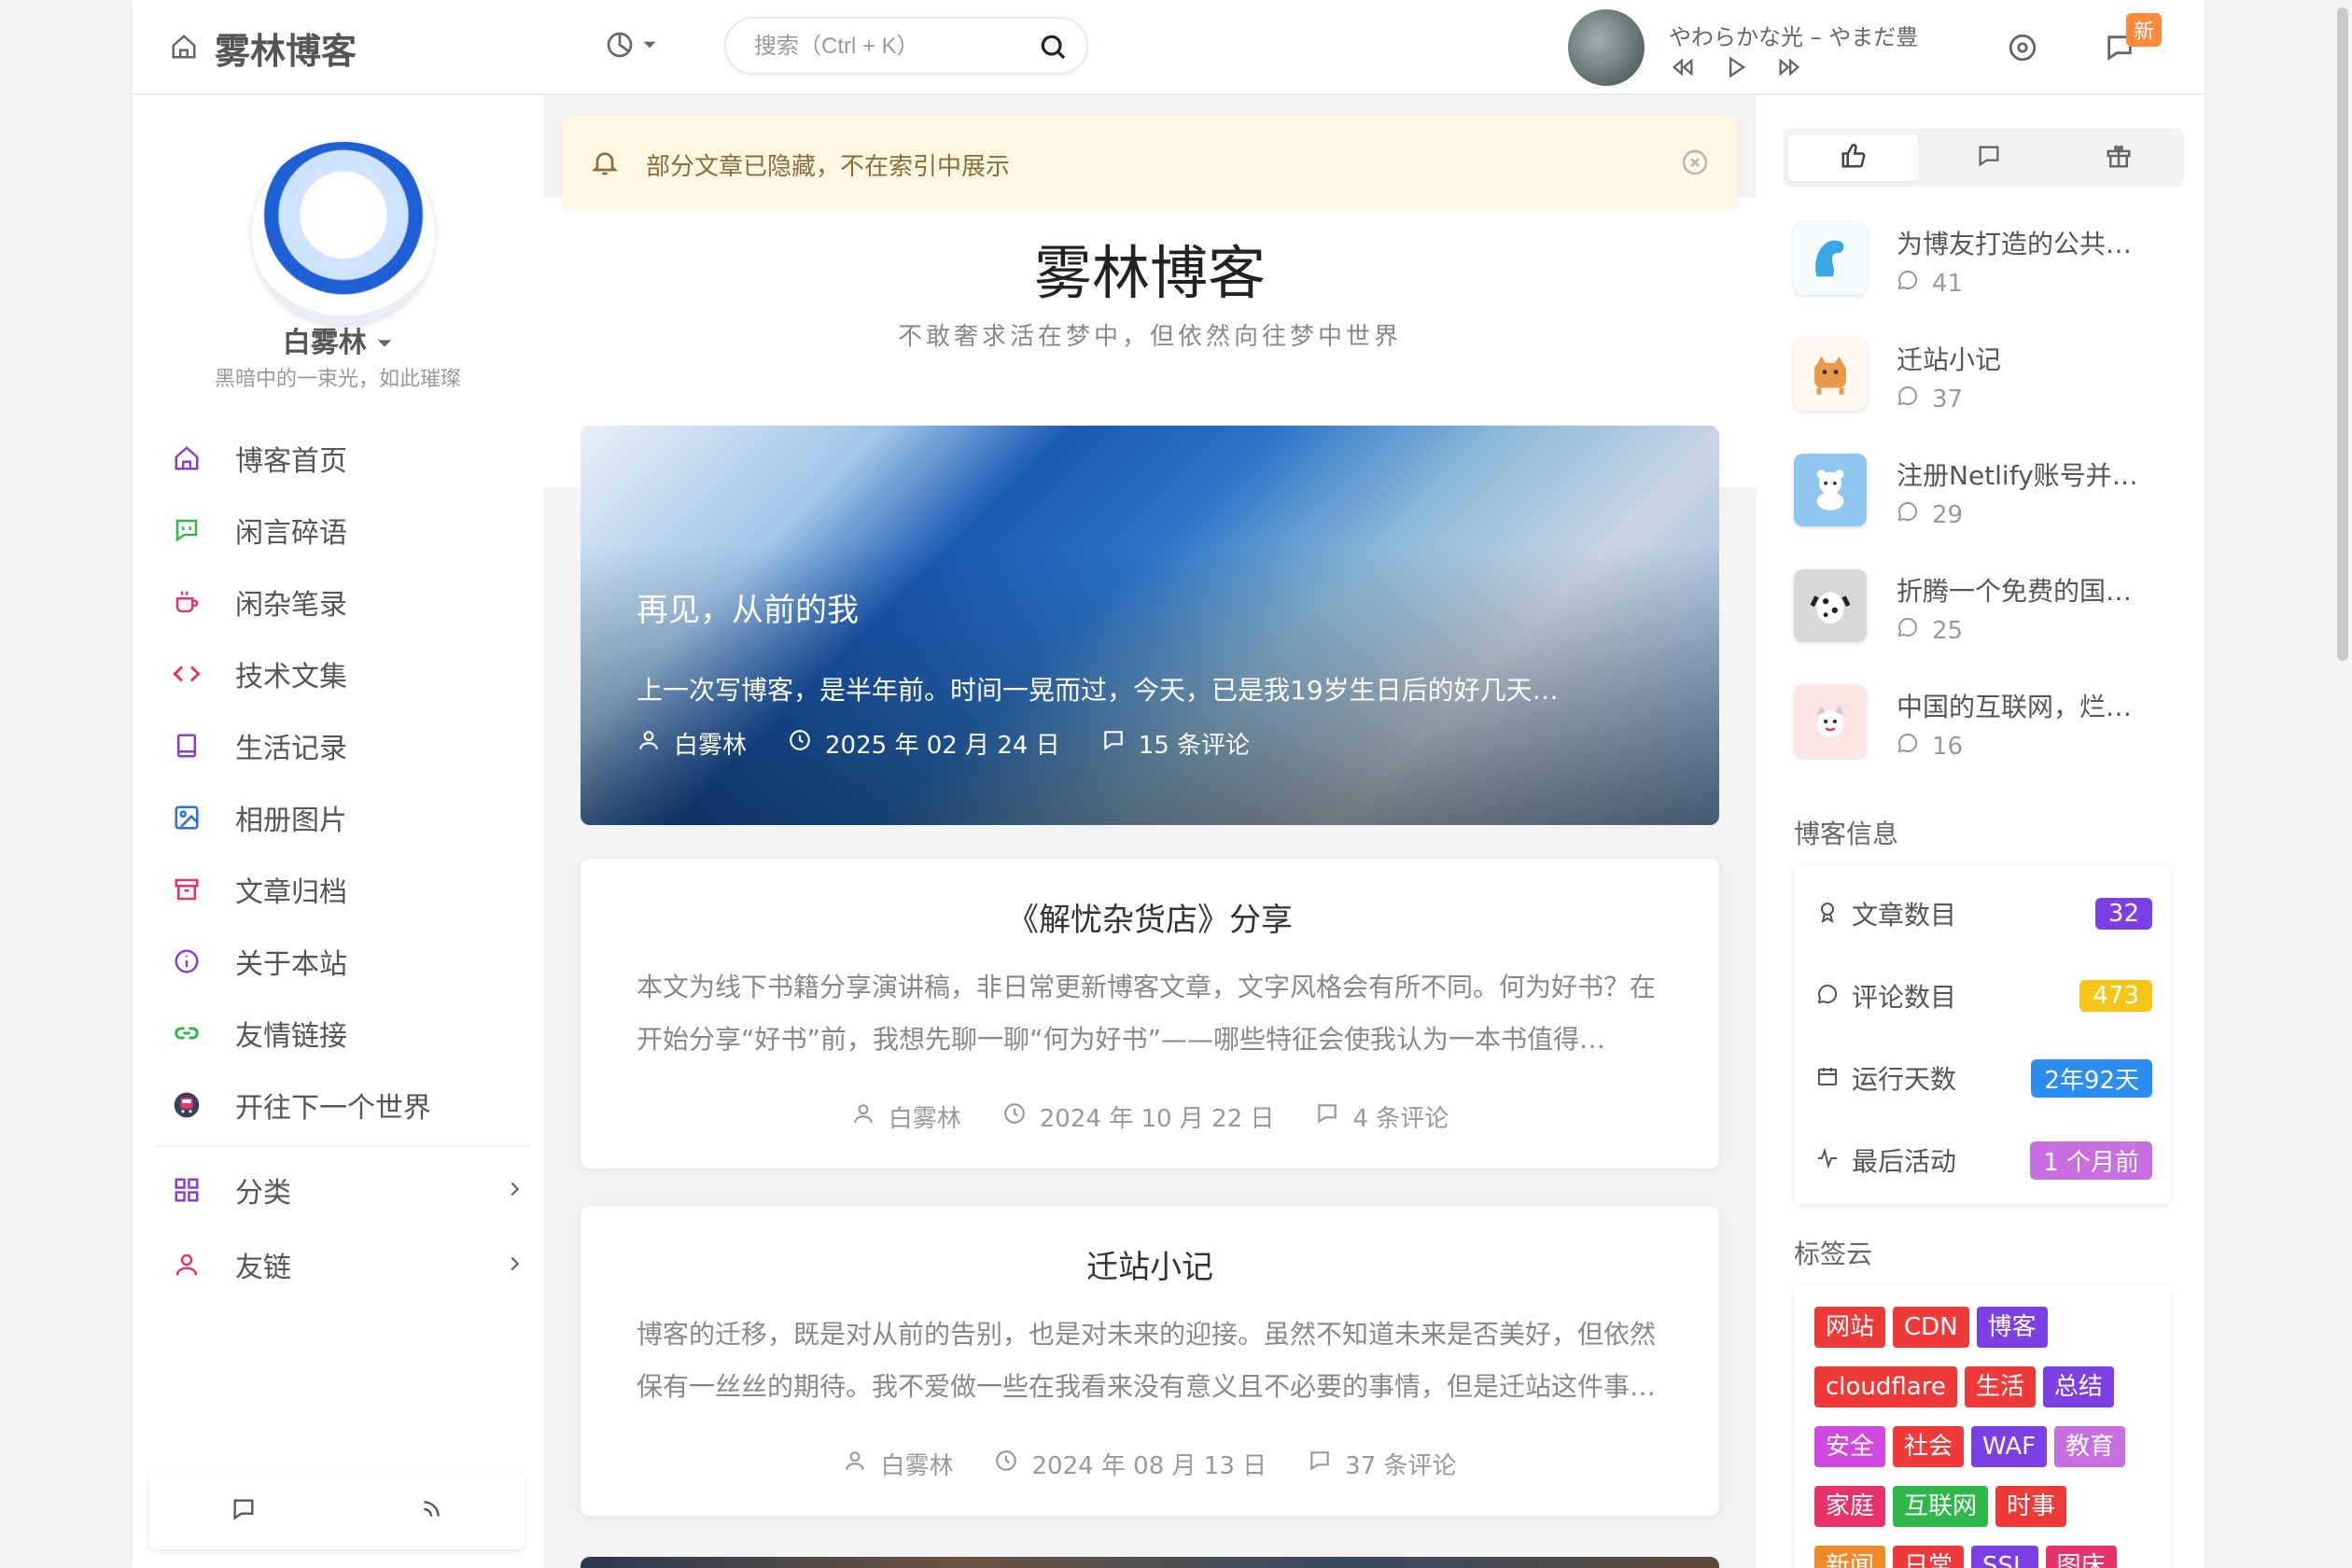  Describe the element at coordinates (1929, 1557) in the screenshot. I see `tag: 日常` at that location.